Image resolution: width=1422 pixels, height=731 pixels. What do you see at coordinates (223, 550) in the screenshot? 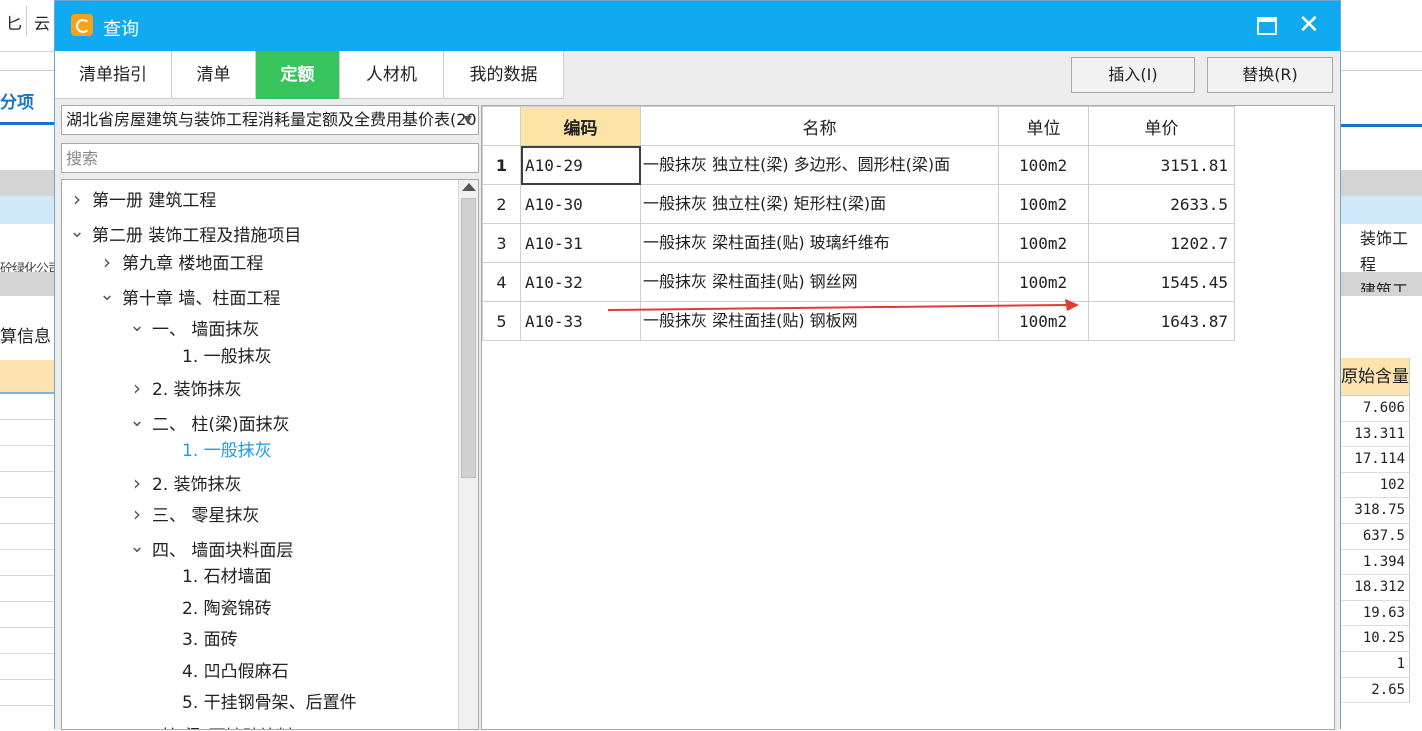
I see `tree-item-label: 四、 墙面块料面层` at bounding box center [223, 550].